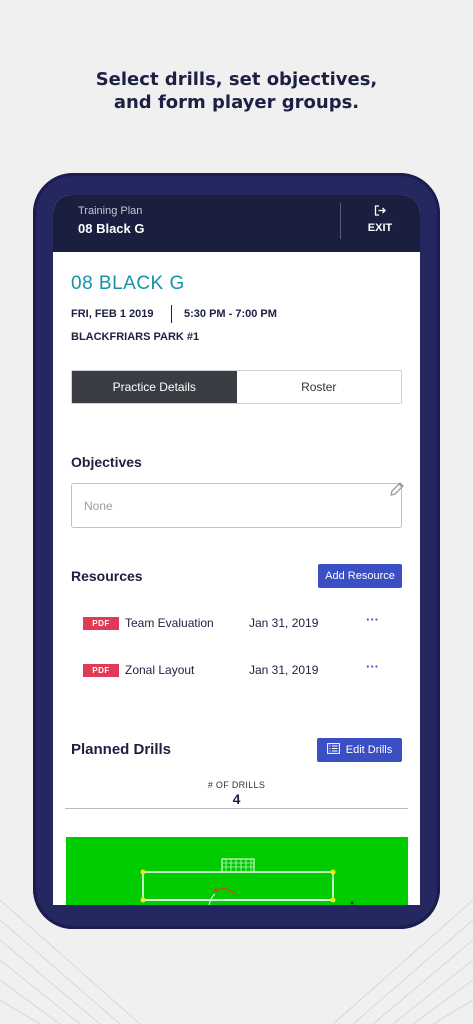  Describe the element at coordinates (110, 211) in the screenshot. I see `topbar-subtitle: Training Plan` at that location.